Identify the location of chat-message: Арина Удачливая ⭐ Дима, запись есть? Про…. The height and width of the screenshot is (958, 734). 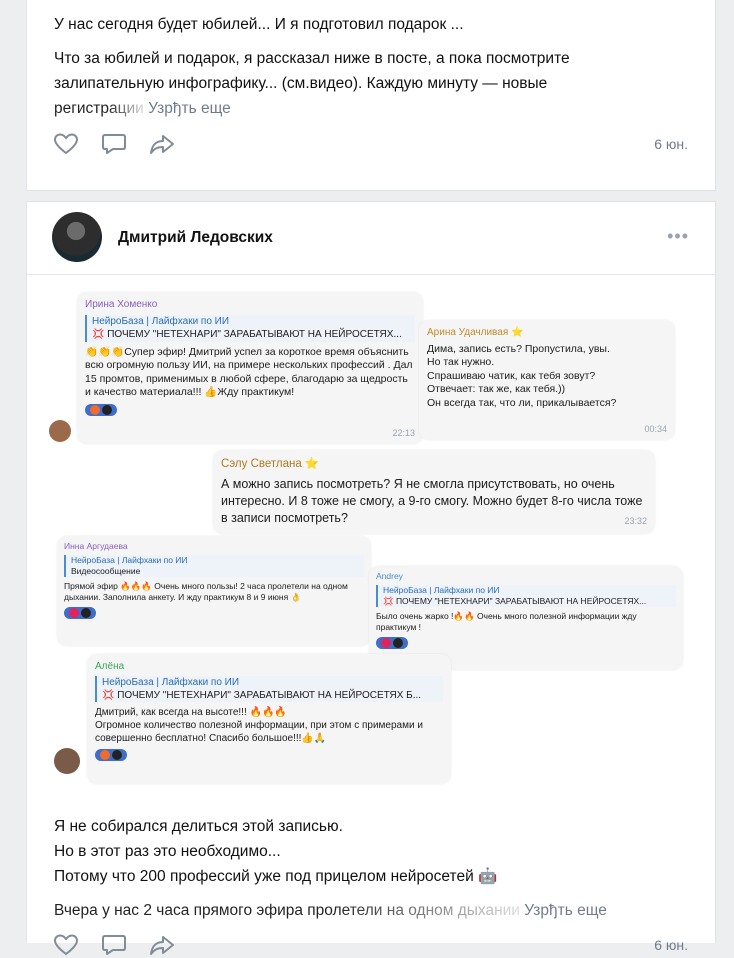
(547, 380).